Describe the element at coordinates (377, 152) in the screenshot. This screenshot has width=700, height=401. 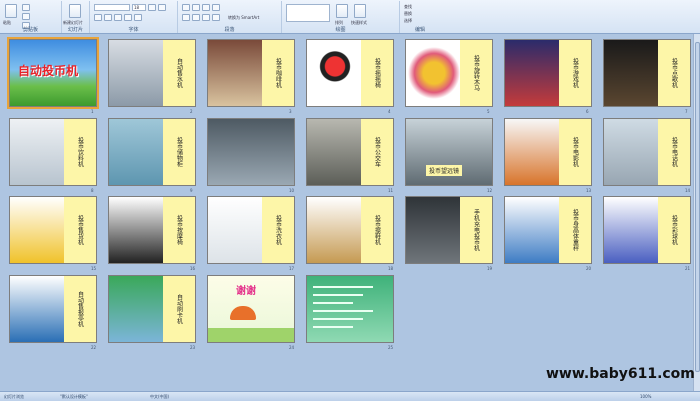
I see `slide-title: 投币公交车` at that location.